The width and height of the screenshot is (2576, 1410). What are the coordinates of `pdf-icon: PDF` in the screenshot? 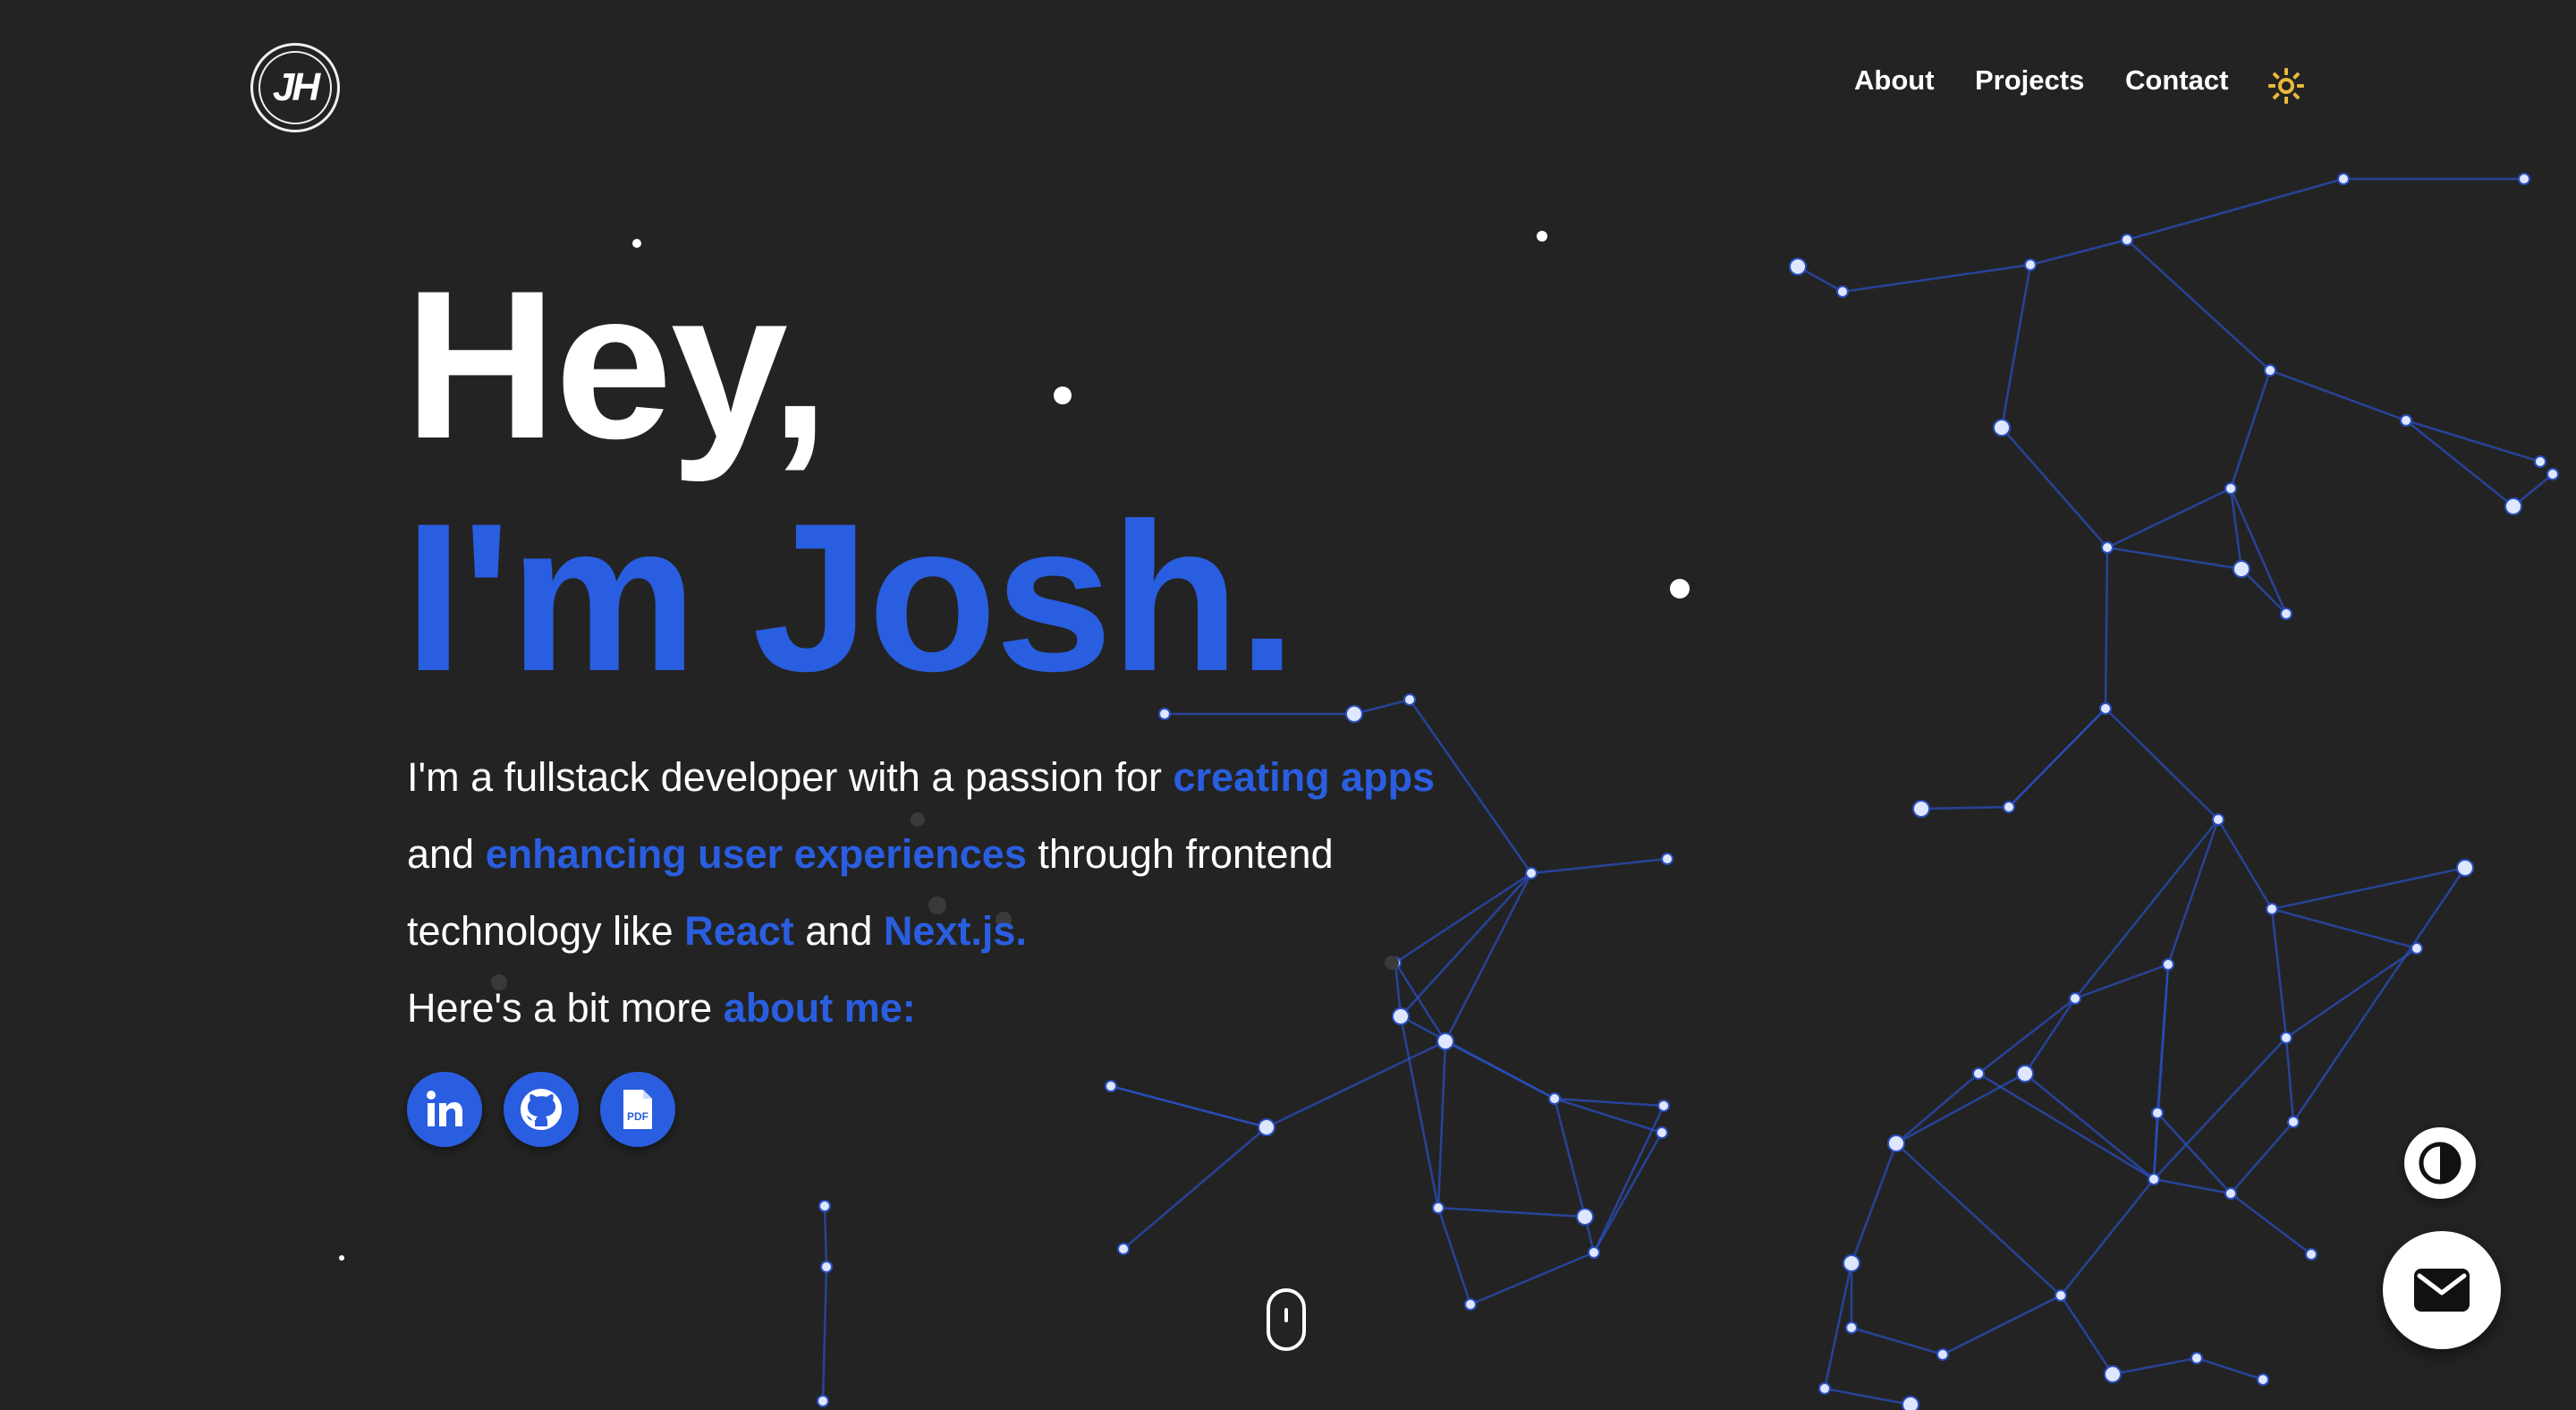 It's located at (637, 1110).